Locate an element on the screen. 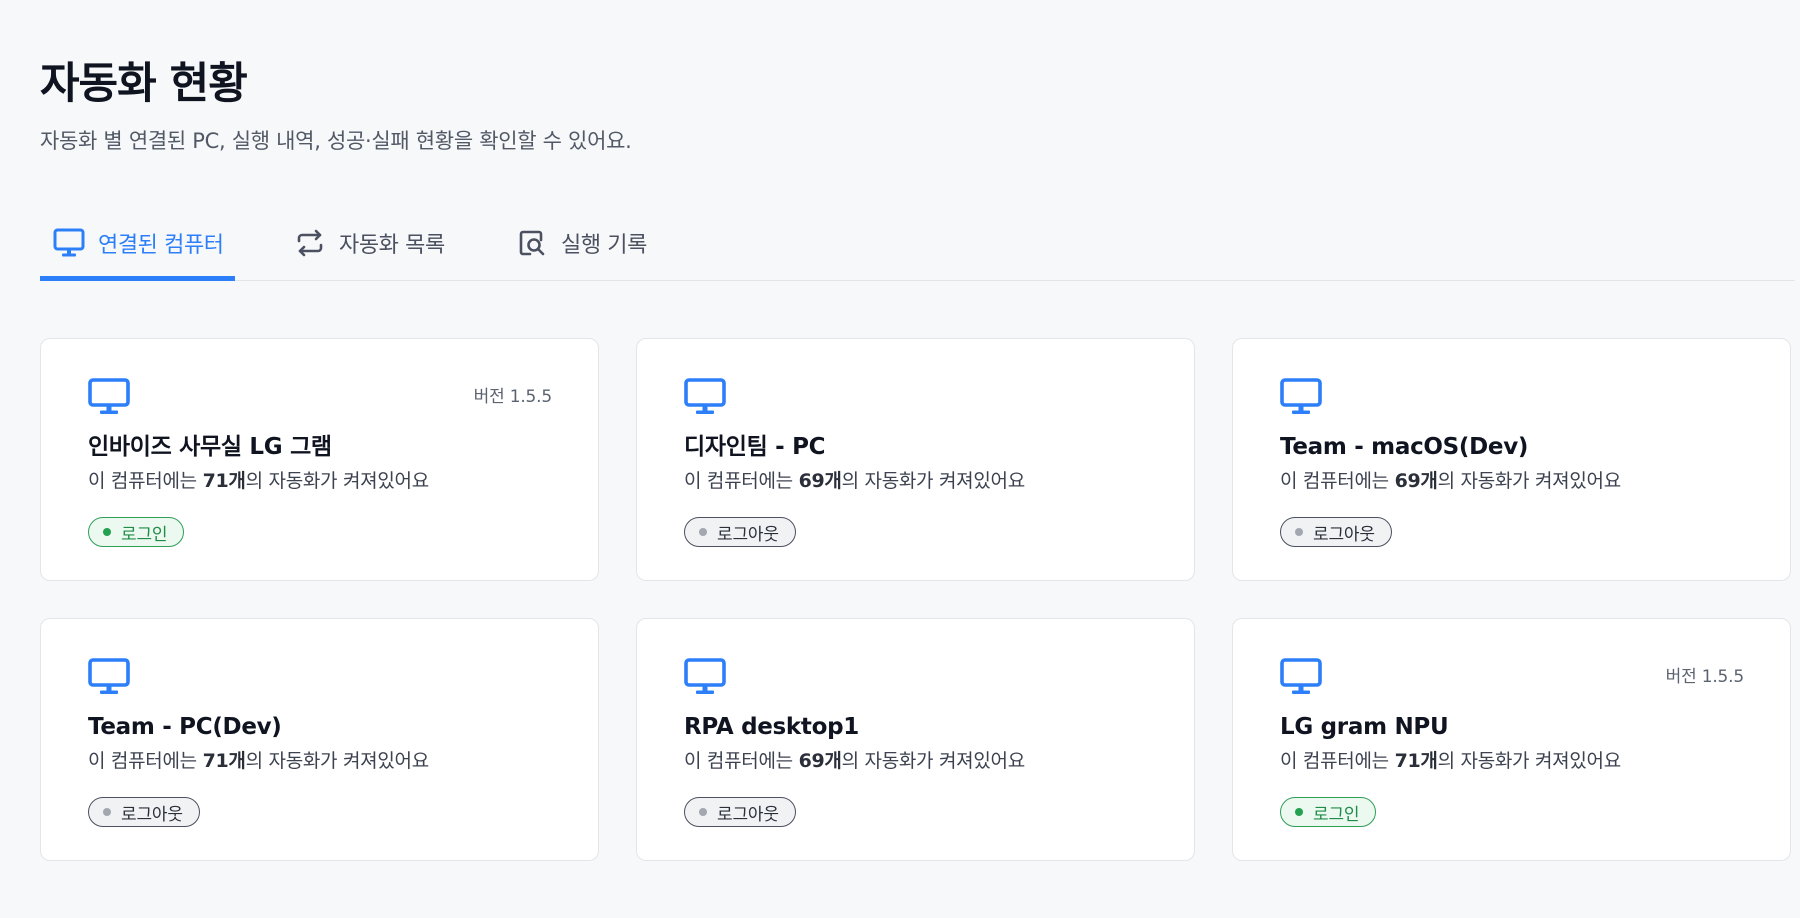 This screenshot has width=1800, height=918. computer-name: Team - PC(Dev) is located at coordinates (185, 727).